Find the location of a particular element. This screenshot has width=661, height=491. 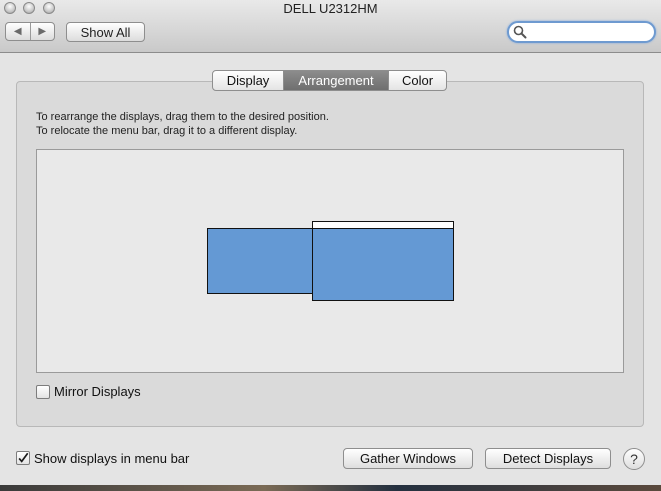

show-all-button: Show All is located at coordinates (105, 32).